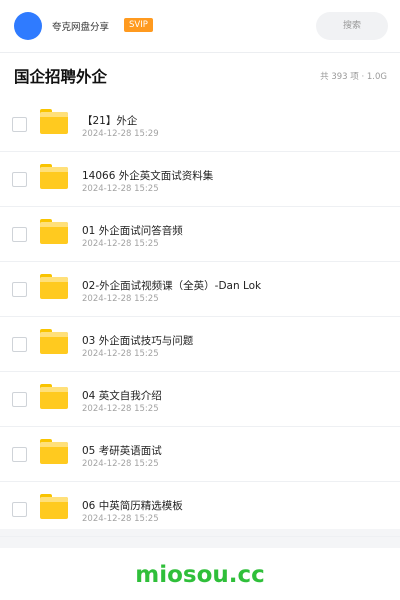 Image resolution: width=400 pixels, height=600 pixels. I want to click on list-item: 03 外企面试技巧与问题 2024-12-28 15:25, so click(200, 344).